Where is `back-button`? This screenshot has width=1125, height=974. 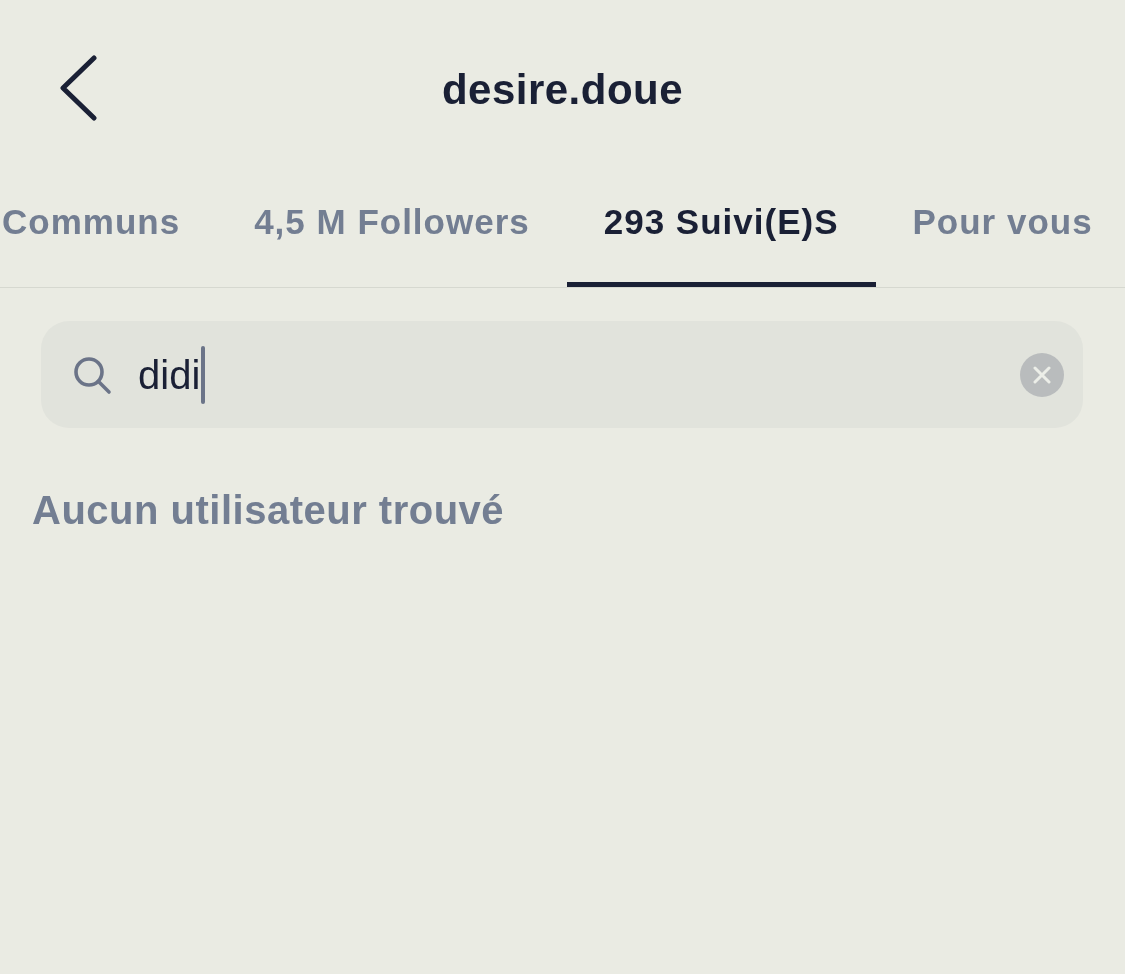 back-button is located at coordinates (78, 88).